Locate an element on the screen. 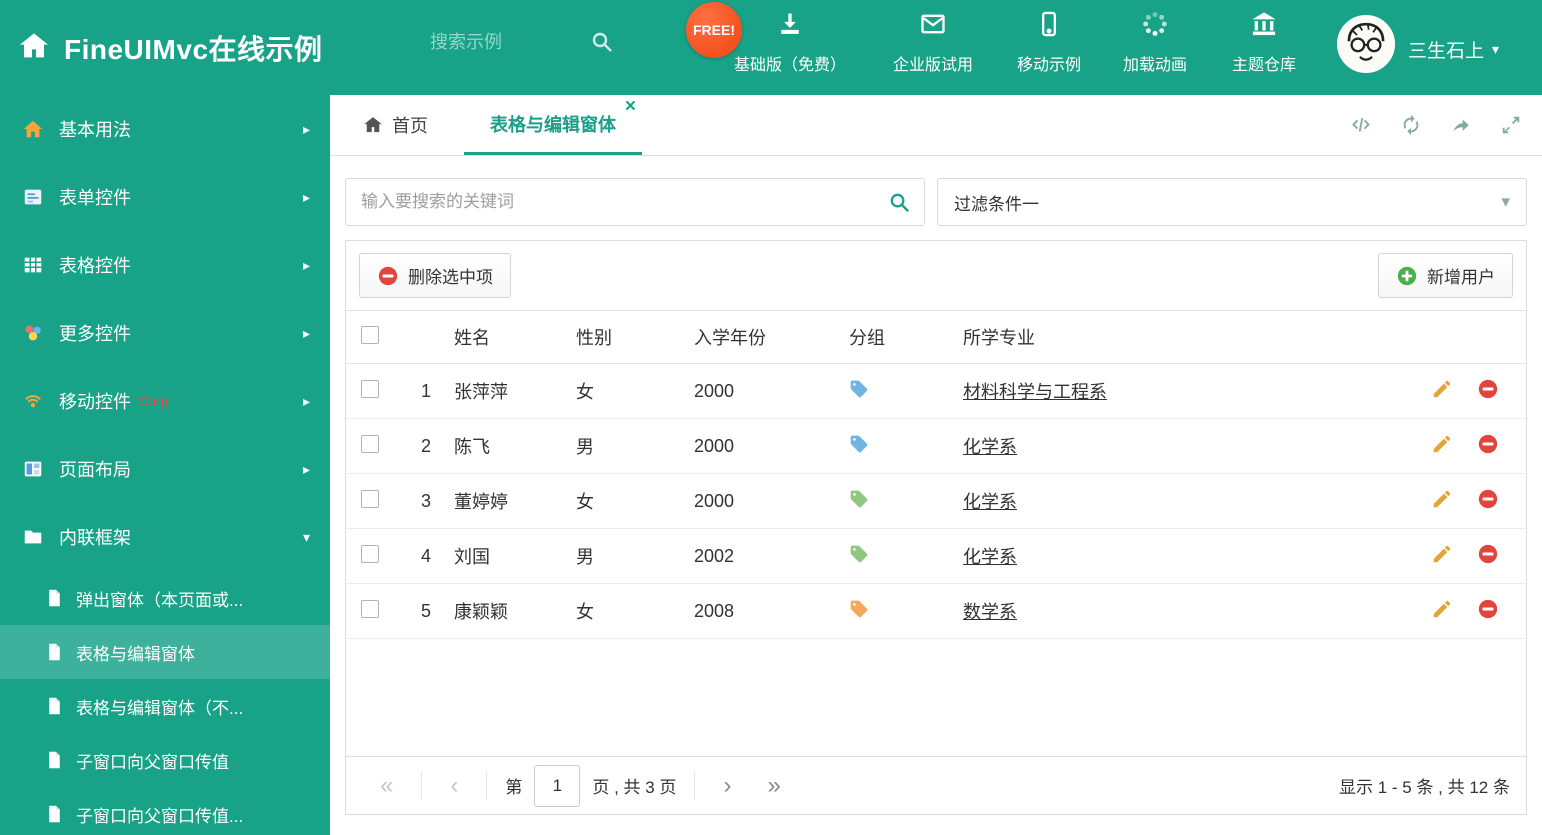 The height and width of the screenshot is (835, 1542). header-search-input is located at coordinates (510, 42).